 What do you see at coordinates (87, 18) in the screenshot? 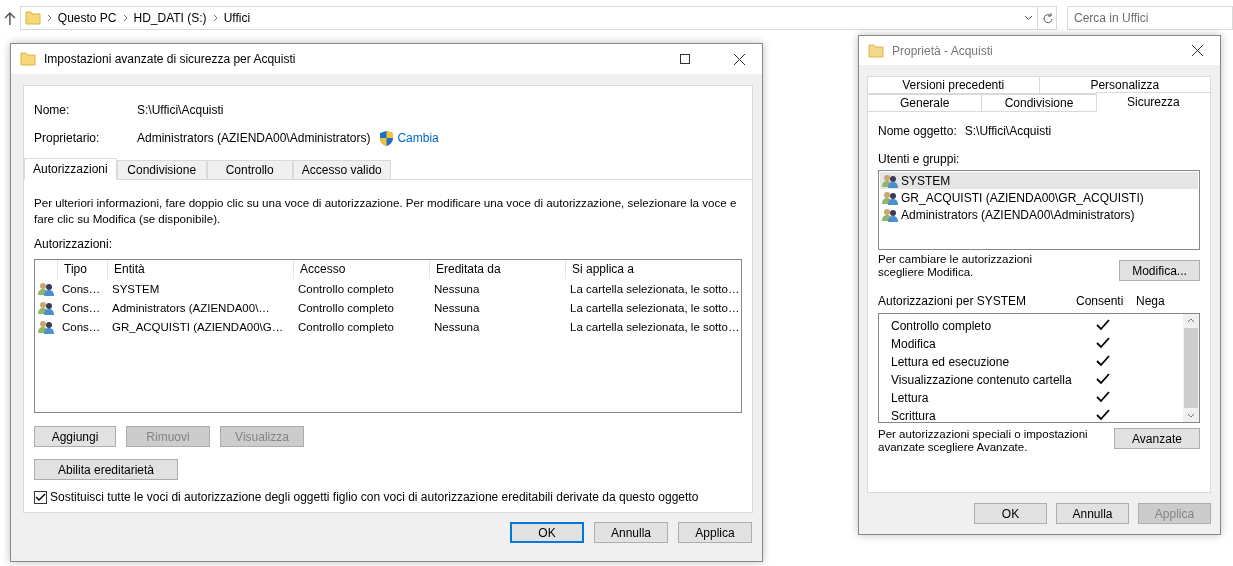
I see `breadcrumb-item: Questo PC` at bounding box center [87, 18].